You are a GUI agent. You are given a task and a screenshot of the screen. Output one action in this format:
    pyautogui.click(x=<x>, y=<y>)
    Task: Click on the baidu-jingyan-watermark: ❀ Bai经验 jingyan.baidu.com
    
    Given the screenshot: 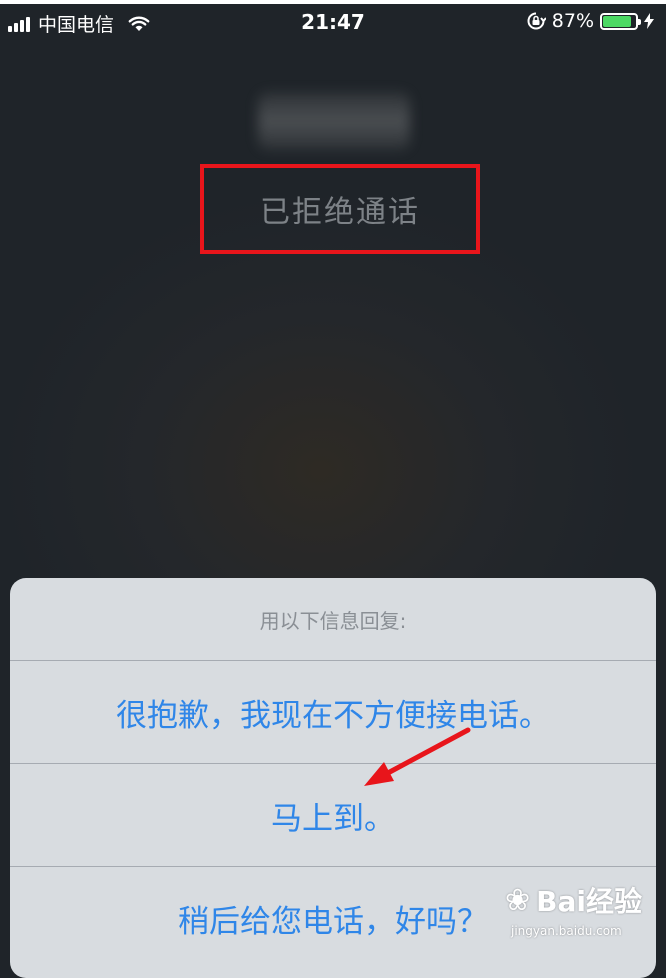 What is the action you would take?
    pyautogui.click(x=580, y=915)
    